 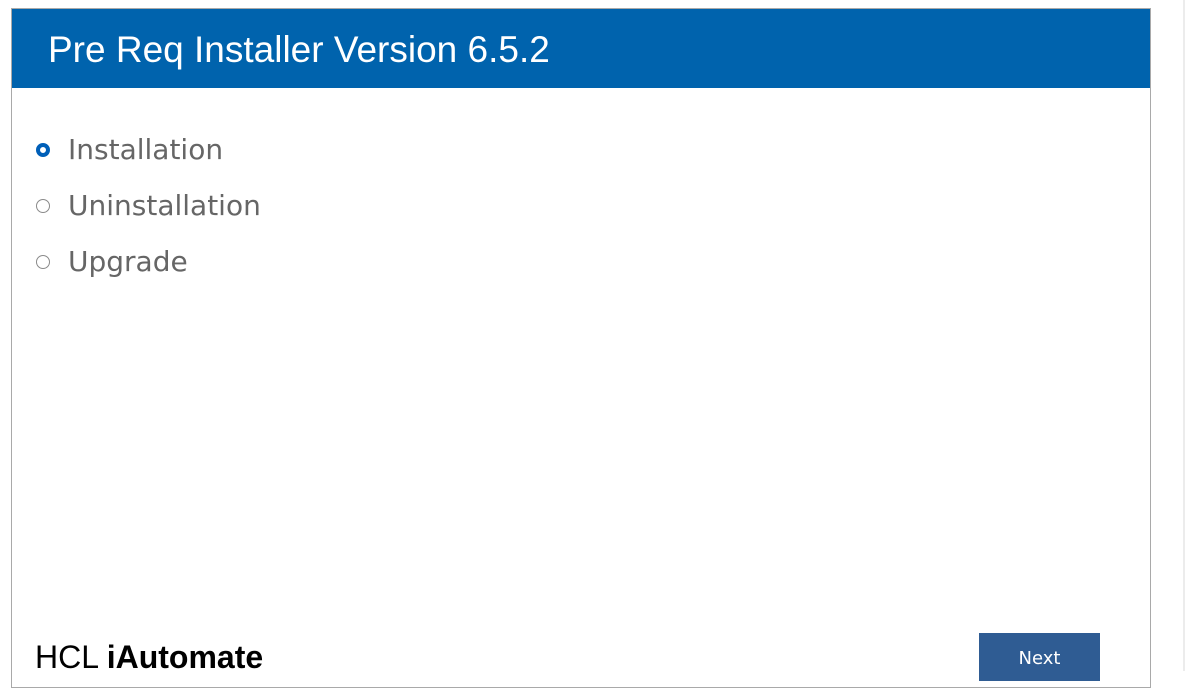 What do you see at coordinates (581, 48) in the screenshot?
I see `title-bar: Pre Req Installer Version 6.5.2` at bounding box center [581, 48].